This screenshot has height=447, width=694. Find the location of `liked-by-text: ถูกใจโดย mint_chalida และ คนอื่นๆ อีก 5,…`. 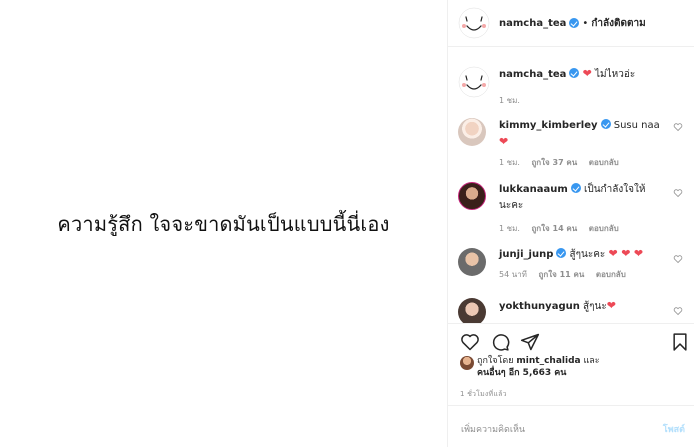

liked-by-text: ถูกใจโดย mint_chalida และ คนอื่นๆ อีก 5,… is located at coordinates (577, 367).